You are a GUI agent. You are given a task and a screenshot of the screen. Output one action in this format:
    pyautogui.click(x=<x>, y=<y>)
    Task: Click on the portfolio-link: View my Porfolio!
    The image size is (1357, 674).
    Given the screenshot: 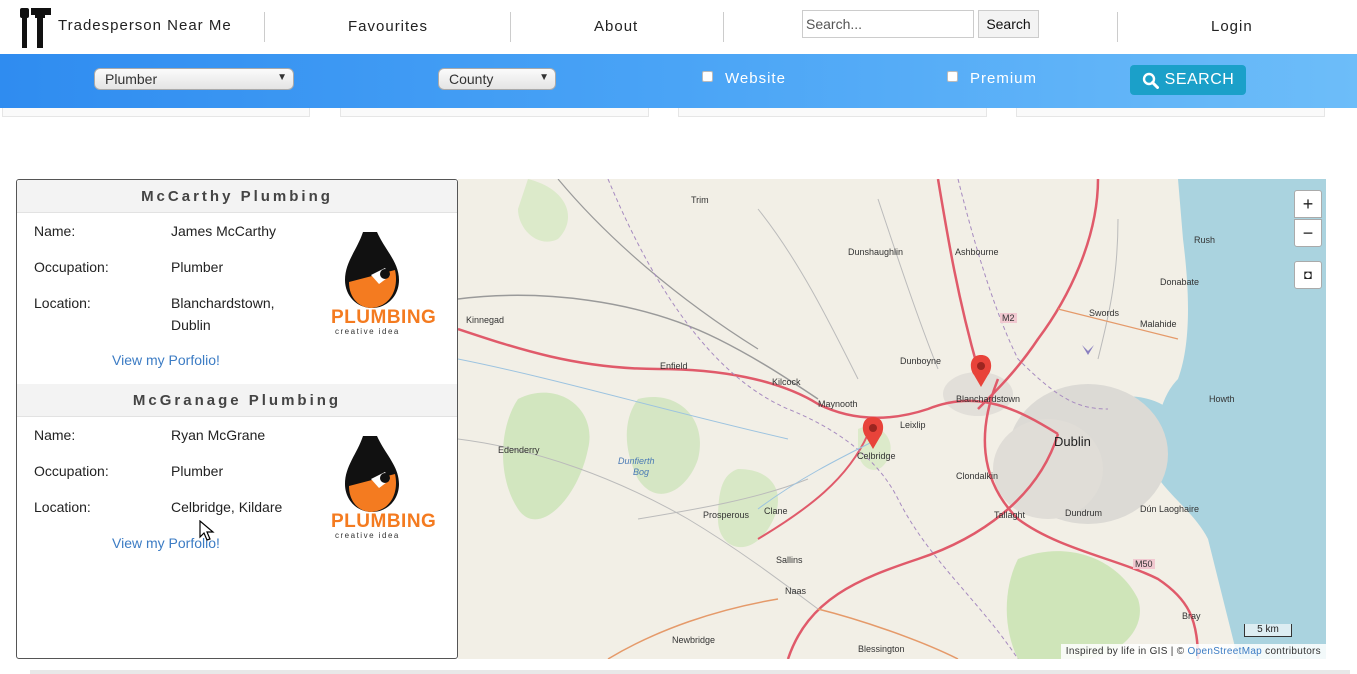 What is the action you would take?
    pyautogui.click(x=166, y=360)
    